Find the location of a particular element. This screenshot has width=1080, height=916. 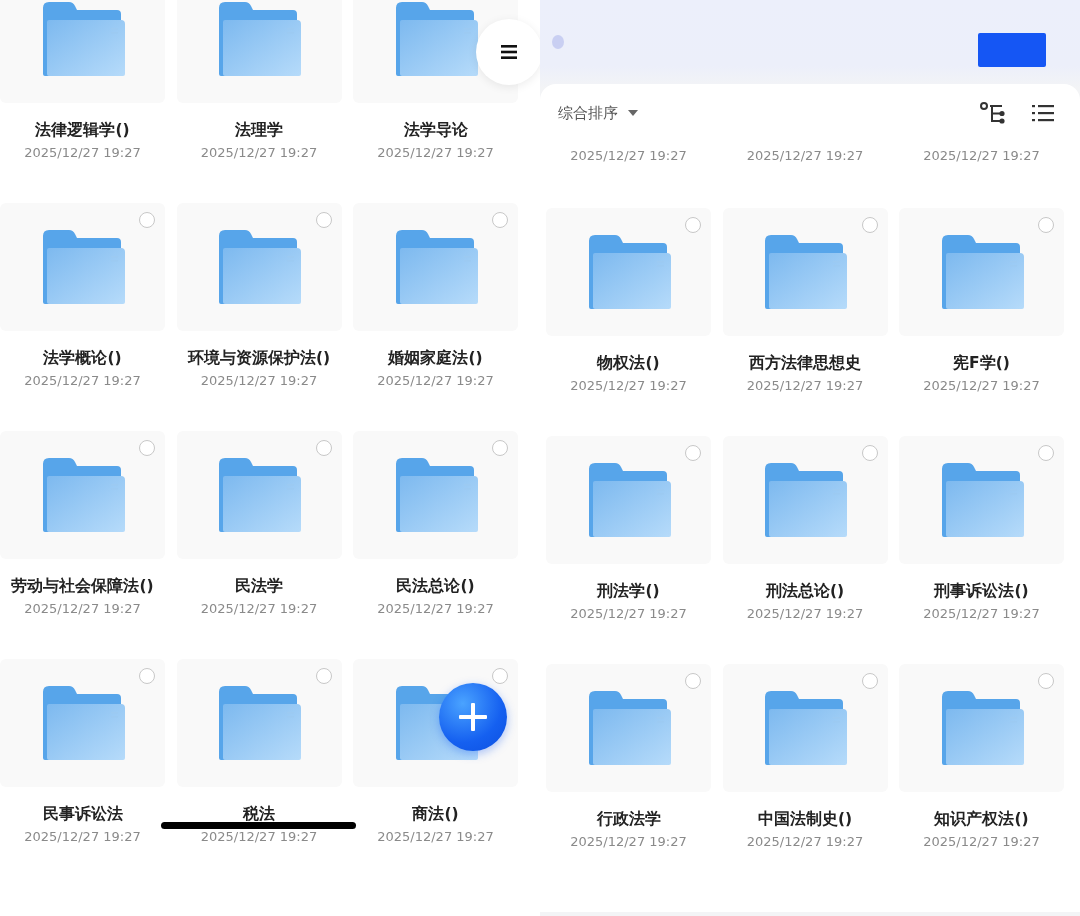

menu-icon is located at coordinates (509, 52).